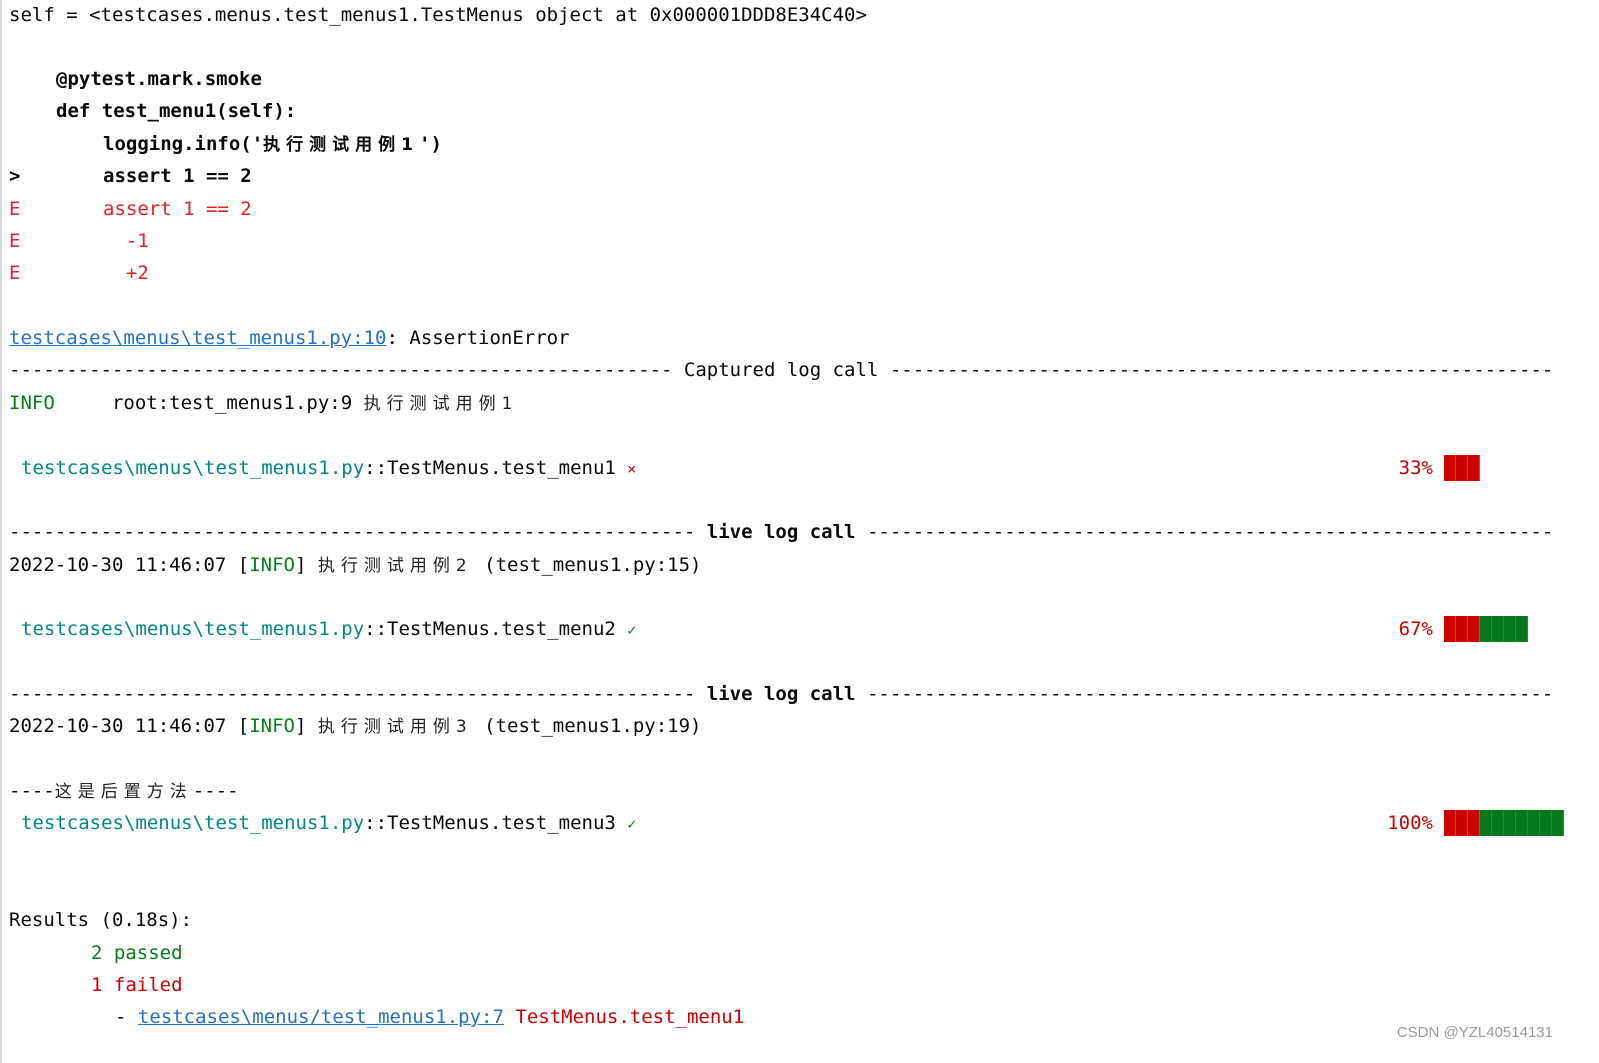 The width and height of the screenshot is (1599, 1063). I want to click on test-name: ::TestMenus.test_menu3, so click(490, 823).